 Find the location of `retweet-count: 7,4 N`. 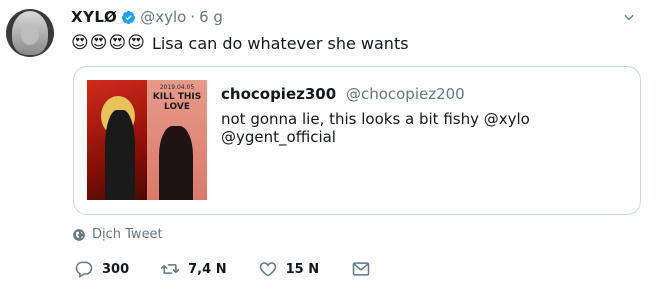

retweet-count: 7,4 N is located at coordinates (207, 269).